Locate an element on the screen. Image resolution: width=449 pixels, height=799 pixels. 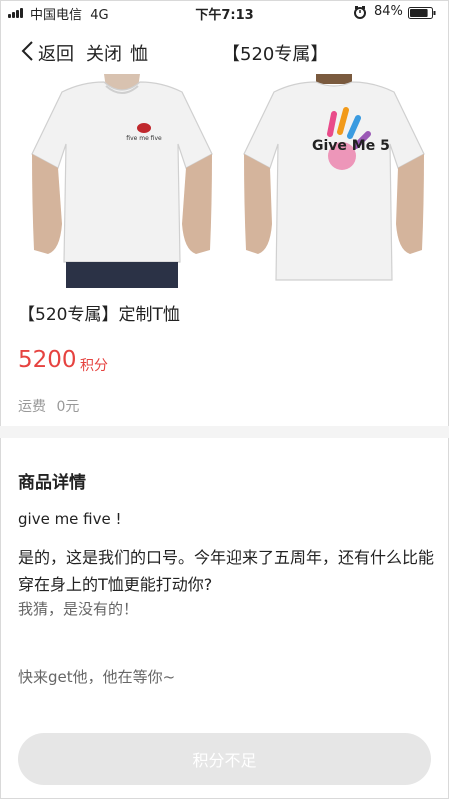
tshirt-front-image: five me five is located at coordinates (122, 181).